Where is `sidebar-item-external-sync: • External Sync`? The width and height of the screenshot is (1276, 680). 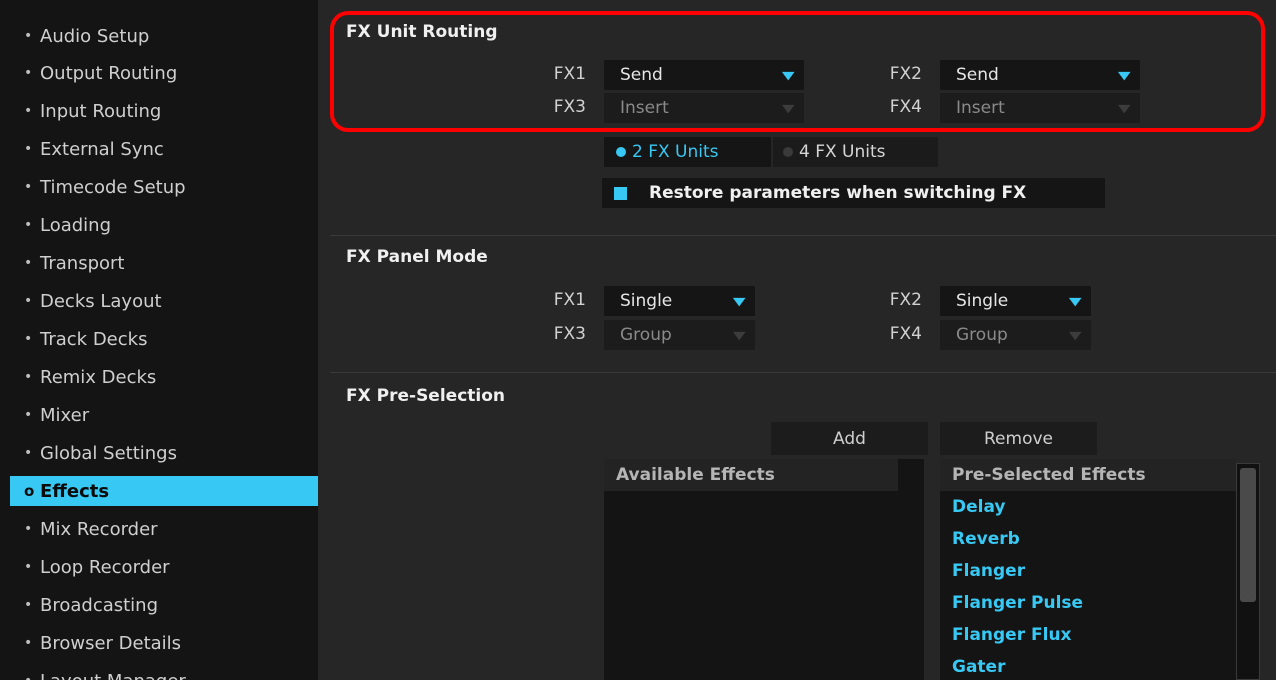 sidebar-item-external-sync: • External Sync is located at coordinates (164, 149).